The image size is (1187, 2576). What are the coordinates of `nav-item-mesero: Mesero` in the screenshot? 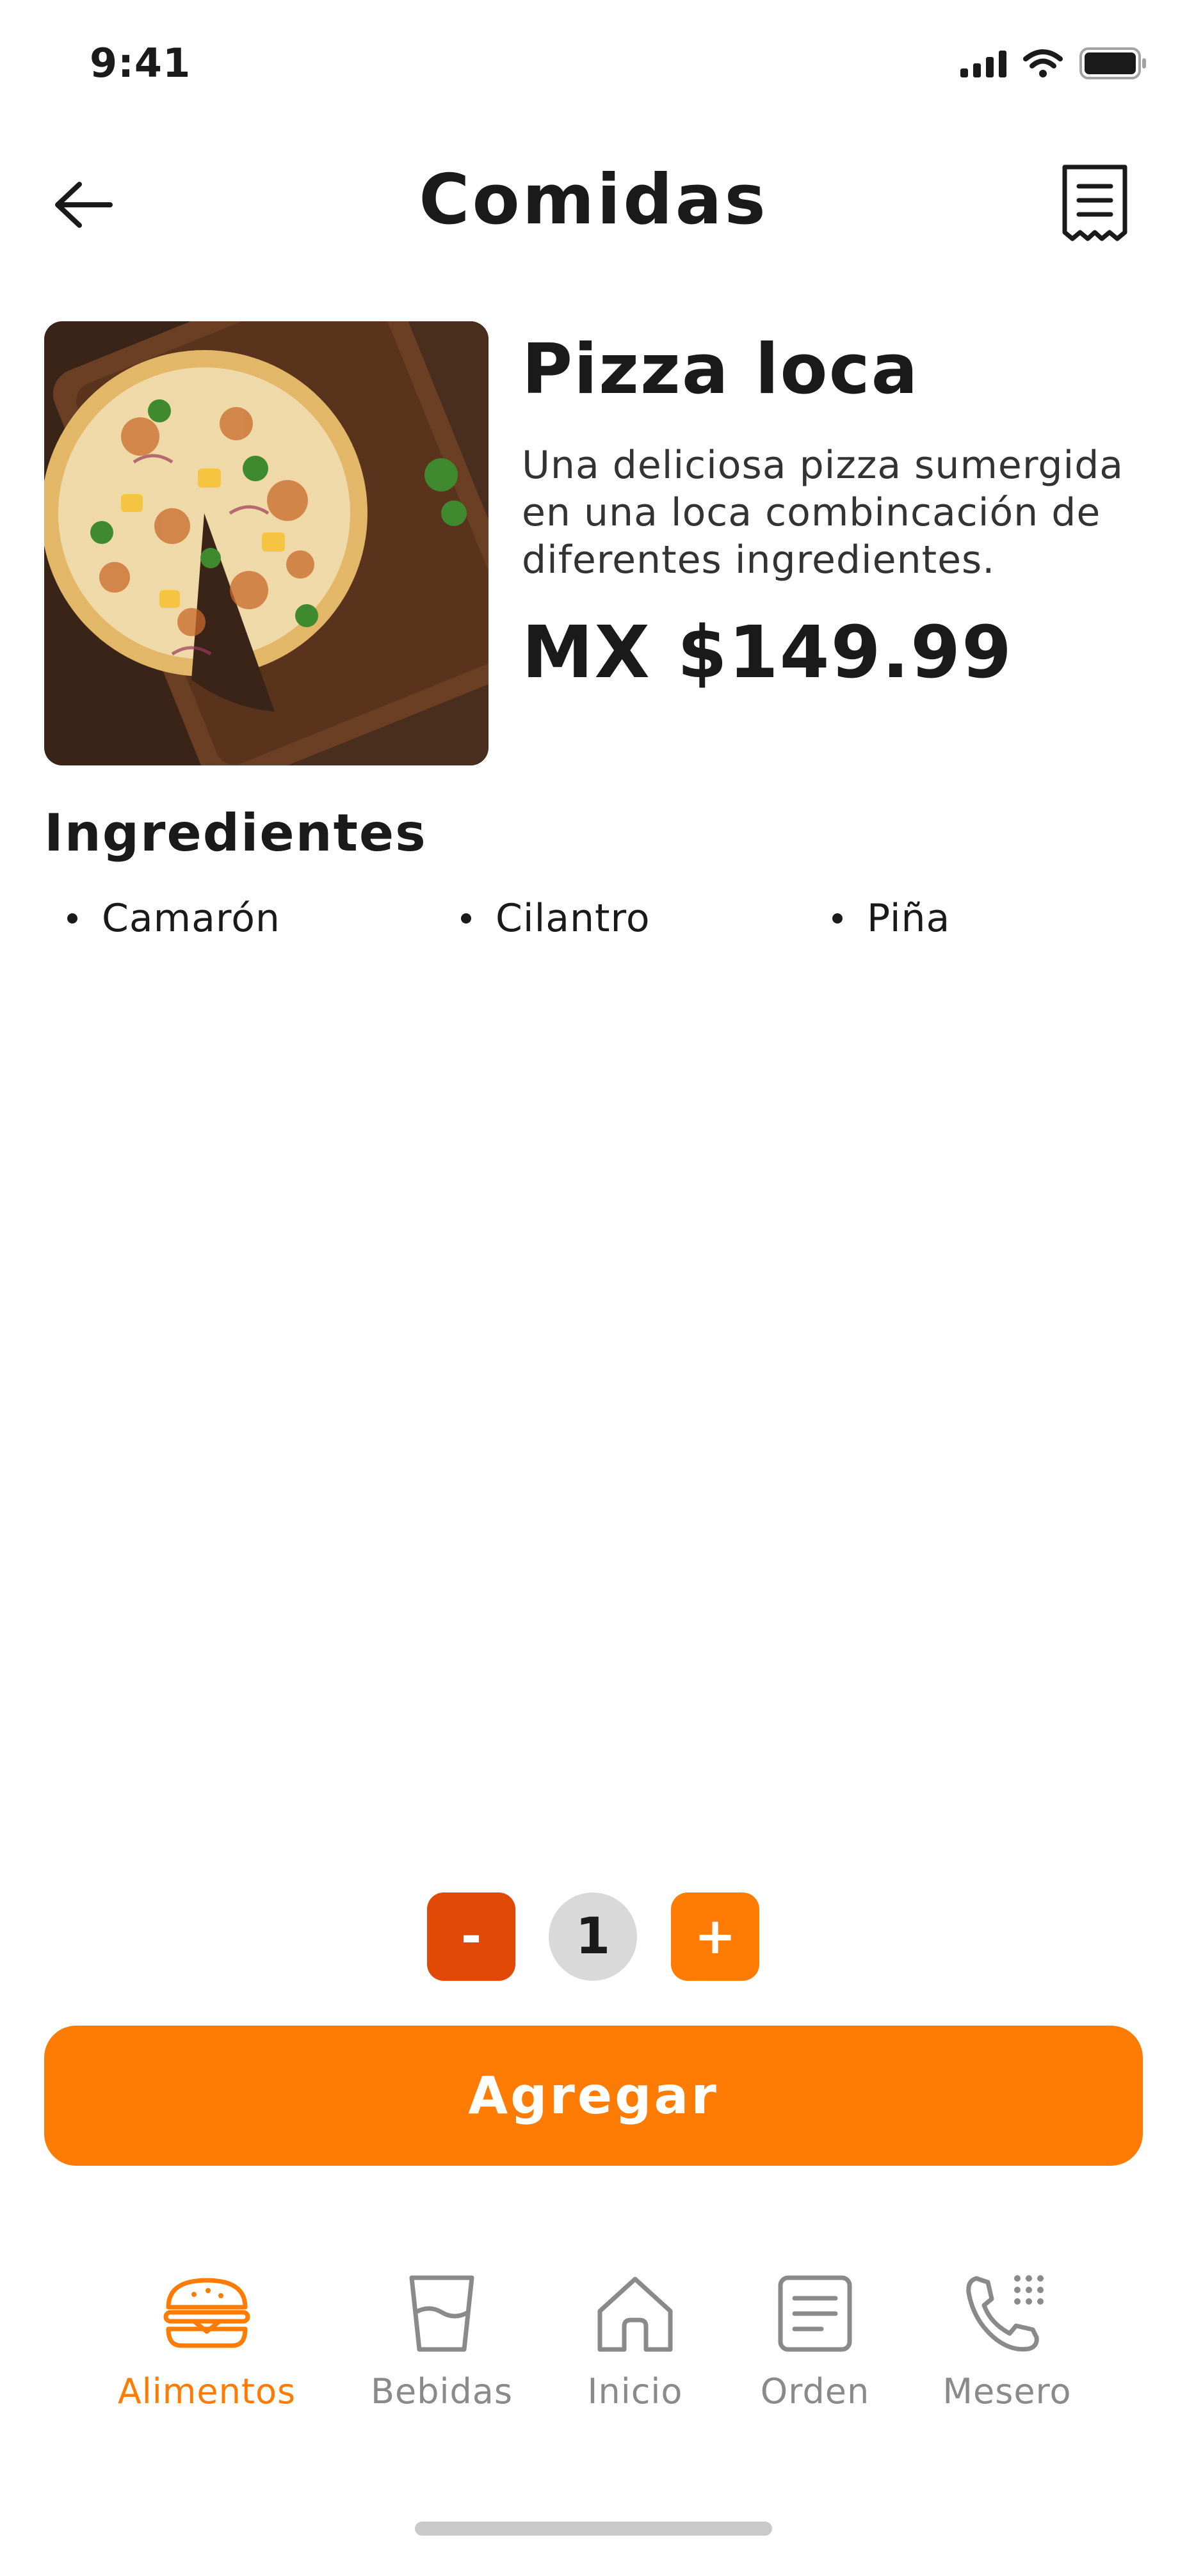 It's located at (1007, 2340).